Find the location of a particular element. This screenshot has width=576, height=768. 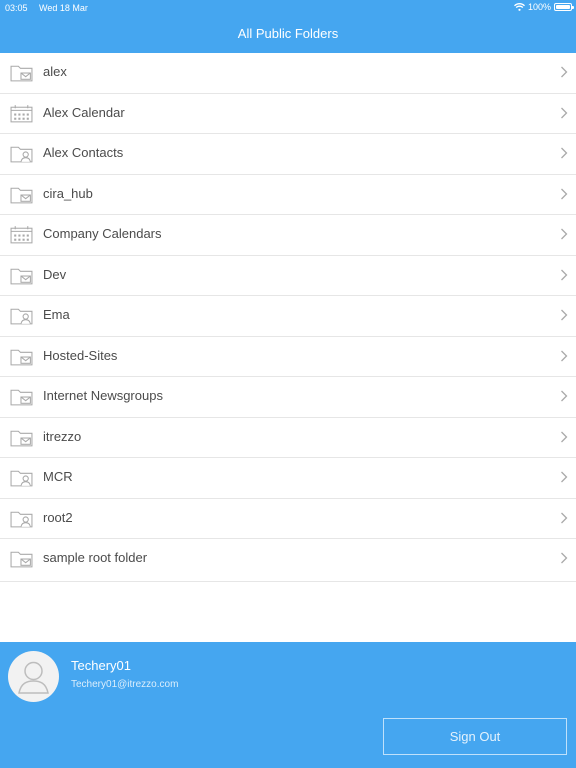

list-item: cira_hub is located at coordinates (288, 195).